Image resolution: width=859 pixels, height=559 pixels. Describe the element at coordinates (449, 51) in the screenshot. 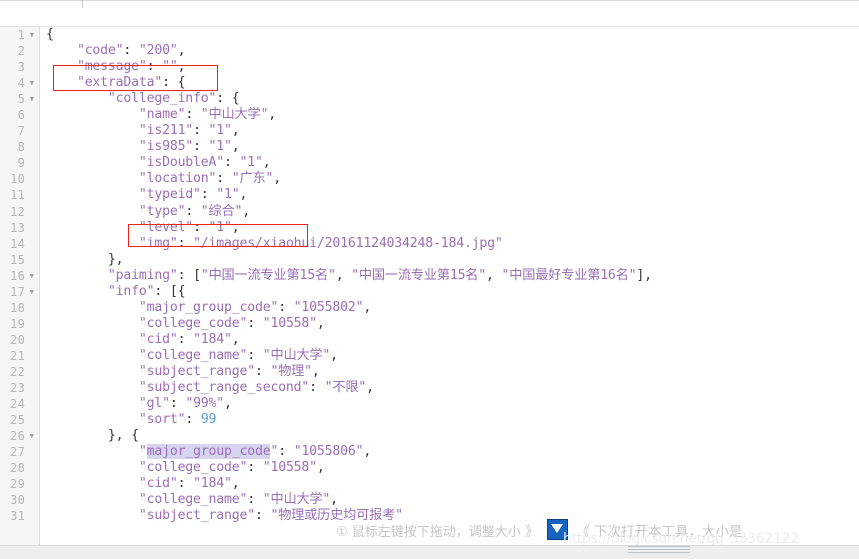

I see `code-line: "code": "200",` at that location.